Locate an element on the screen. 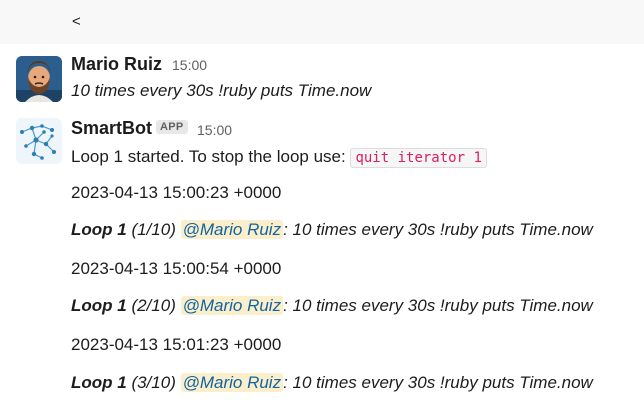  author-name: Mario Ruiz is located at coordinates (116, 64).